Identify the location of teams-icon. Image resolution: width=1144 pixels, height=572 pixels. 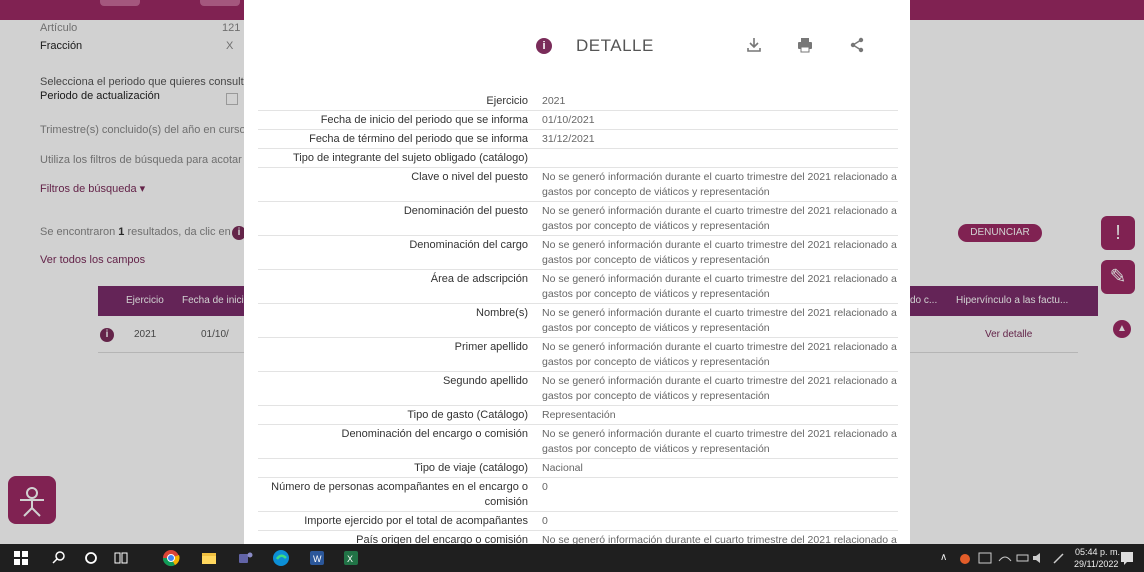
(245, 558).